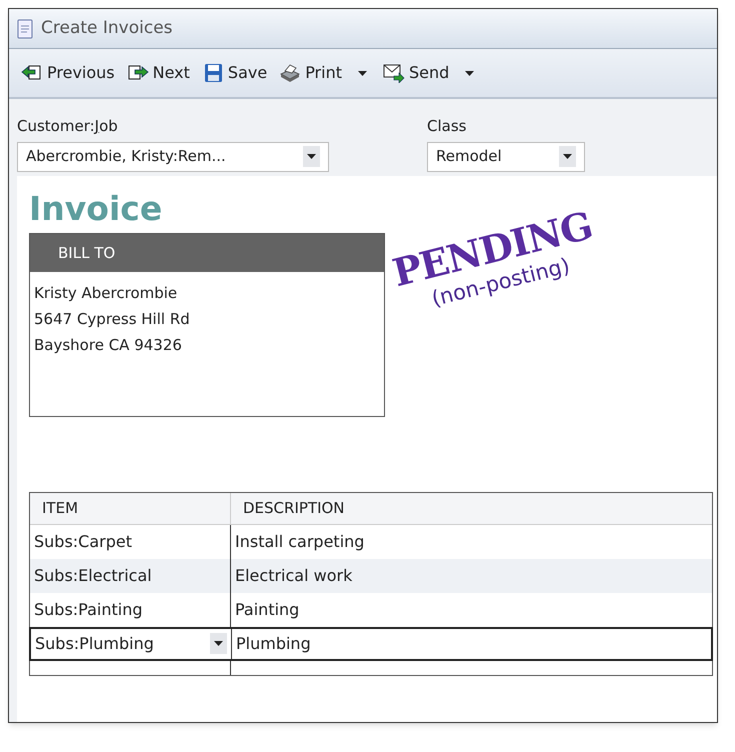 This screenshot has height=752, width=735. Describe the element at coordinates (93, 575) in the screenshot. I see `table-cell-text: Subs:Electrical` at that location.